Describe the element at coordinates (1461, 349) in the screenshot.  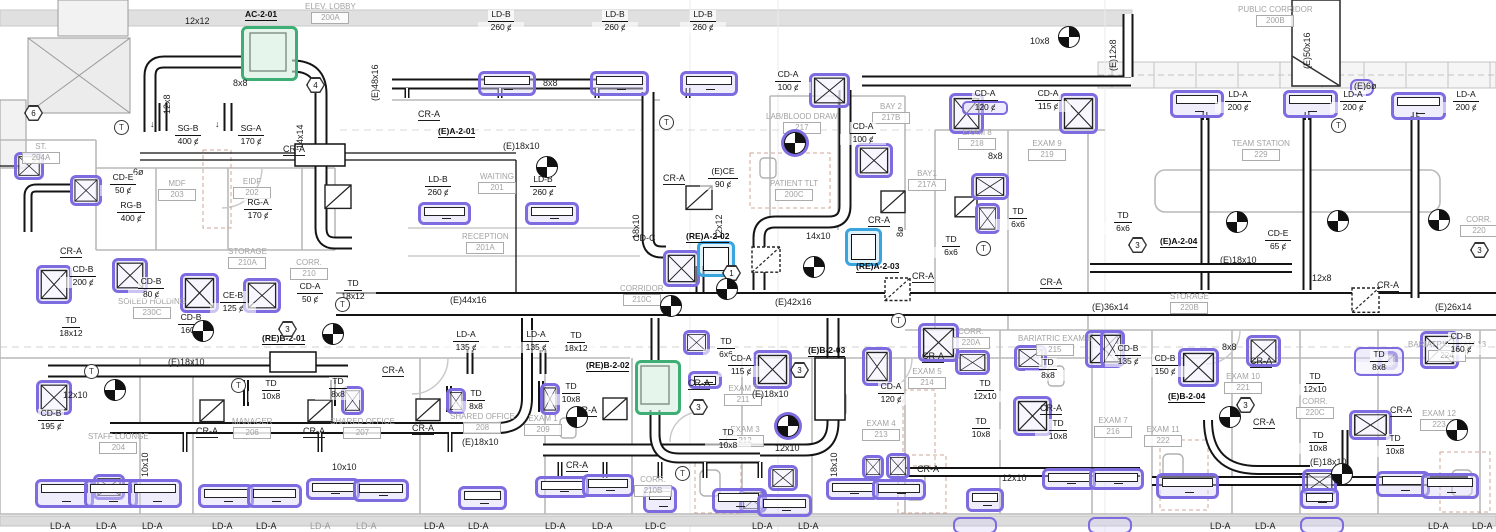
I see `device-value: 160 ȼ` at that location.